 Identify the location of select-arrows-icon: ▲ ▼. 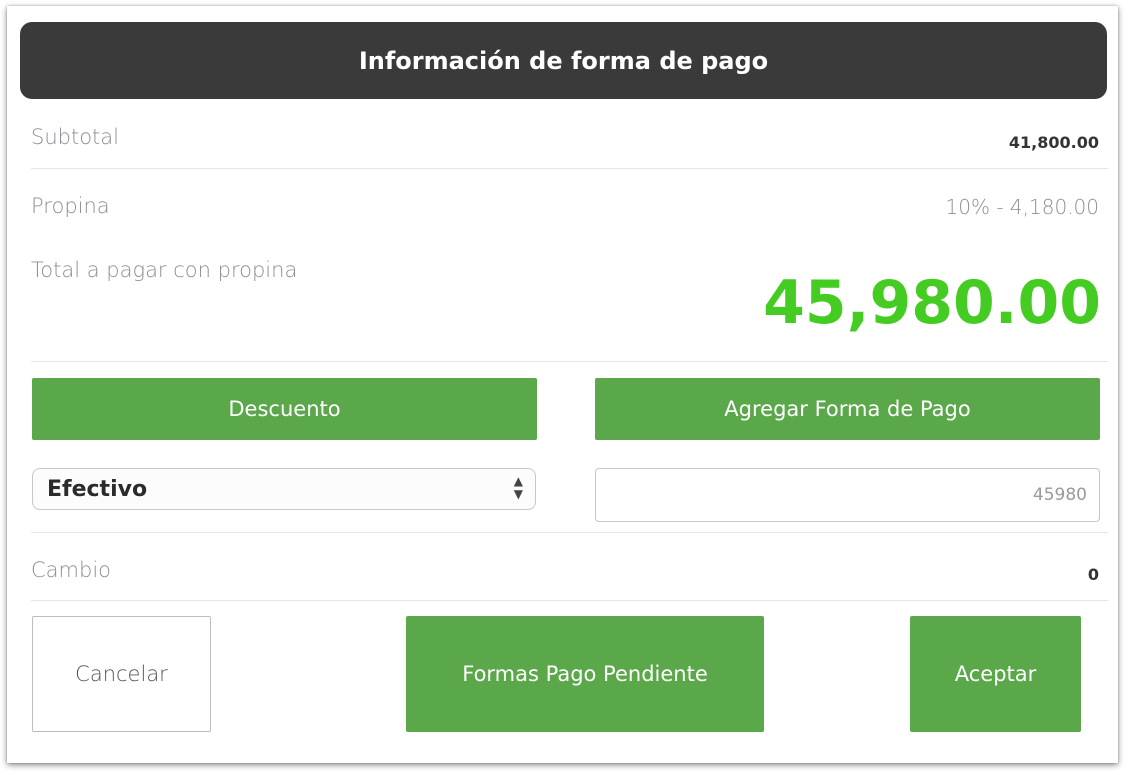
(518, 487).